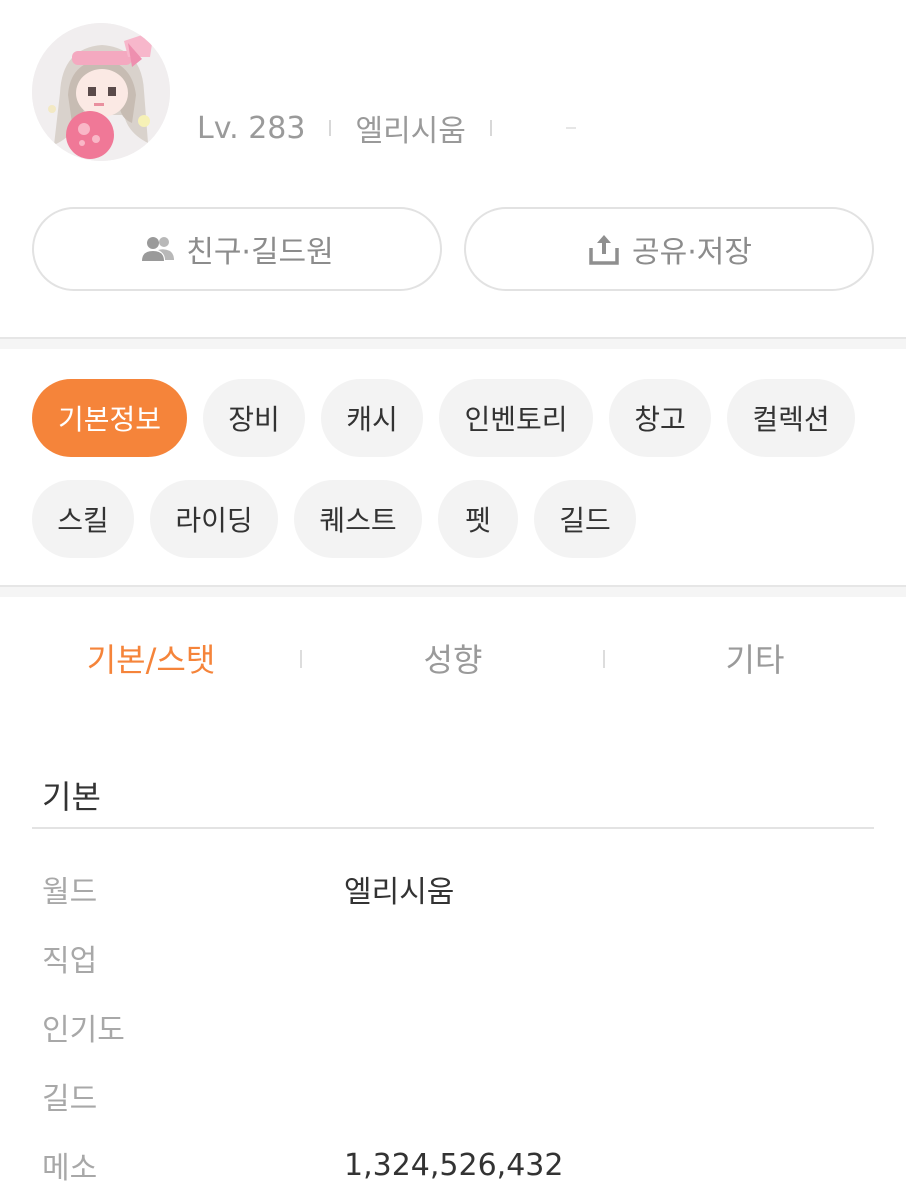  I want to click on category-tabs-row-1: 기본정보 장비 캐시 인벤토리 창고 컬렉션, so click(462, 418).